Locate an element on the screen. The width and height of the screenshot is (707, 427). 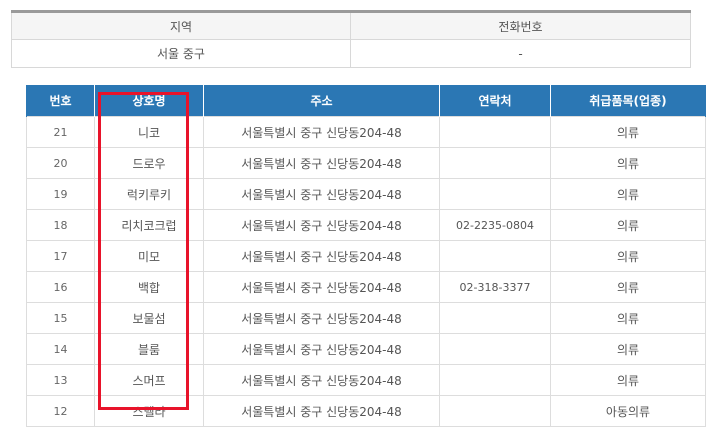
table-row: 20 드로우 서울특별시 중구 신당동204-48 의류 is located at coordinates (366, 163).